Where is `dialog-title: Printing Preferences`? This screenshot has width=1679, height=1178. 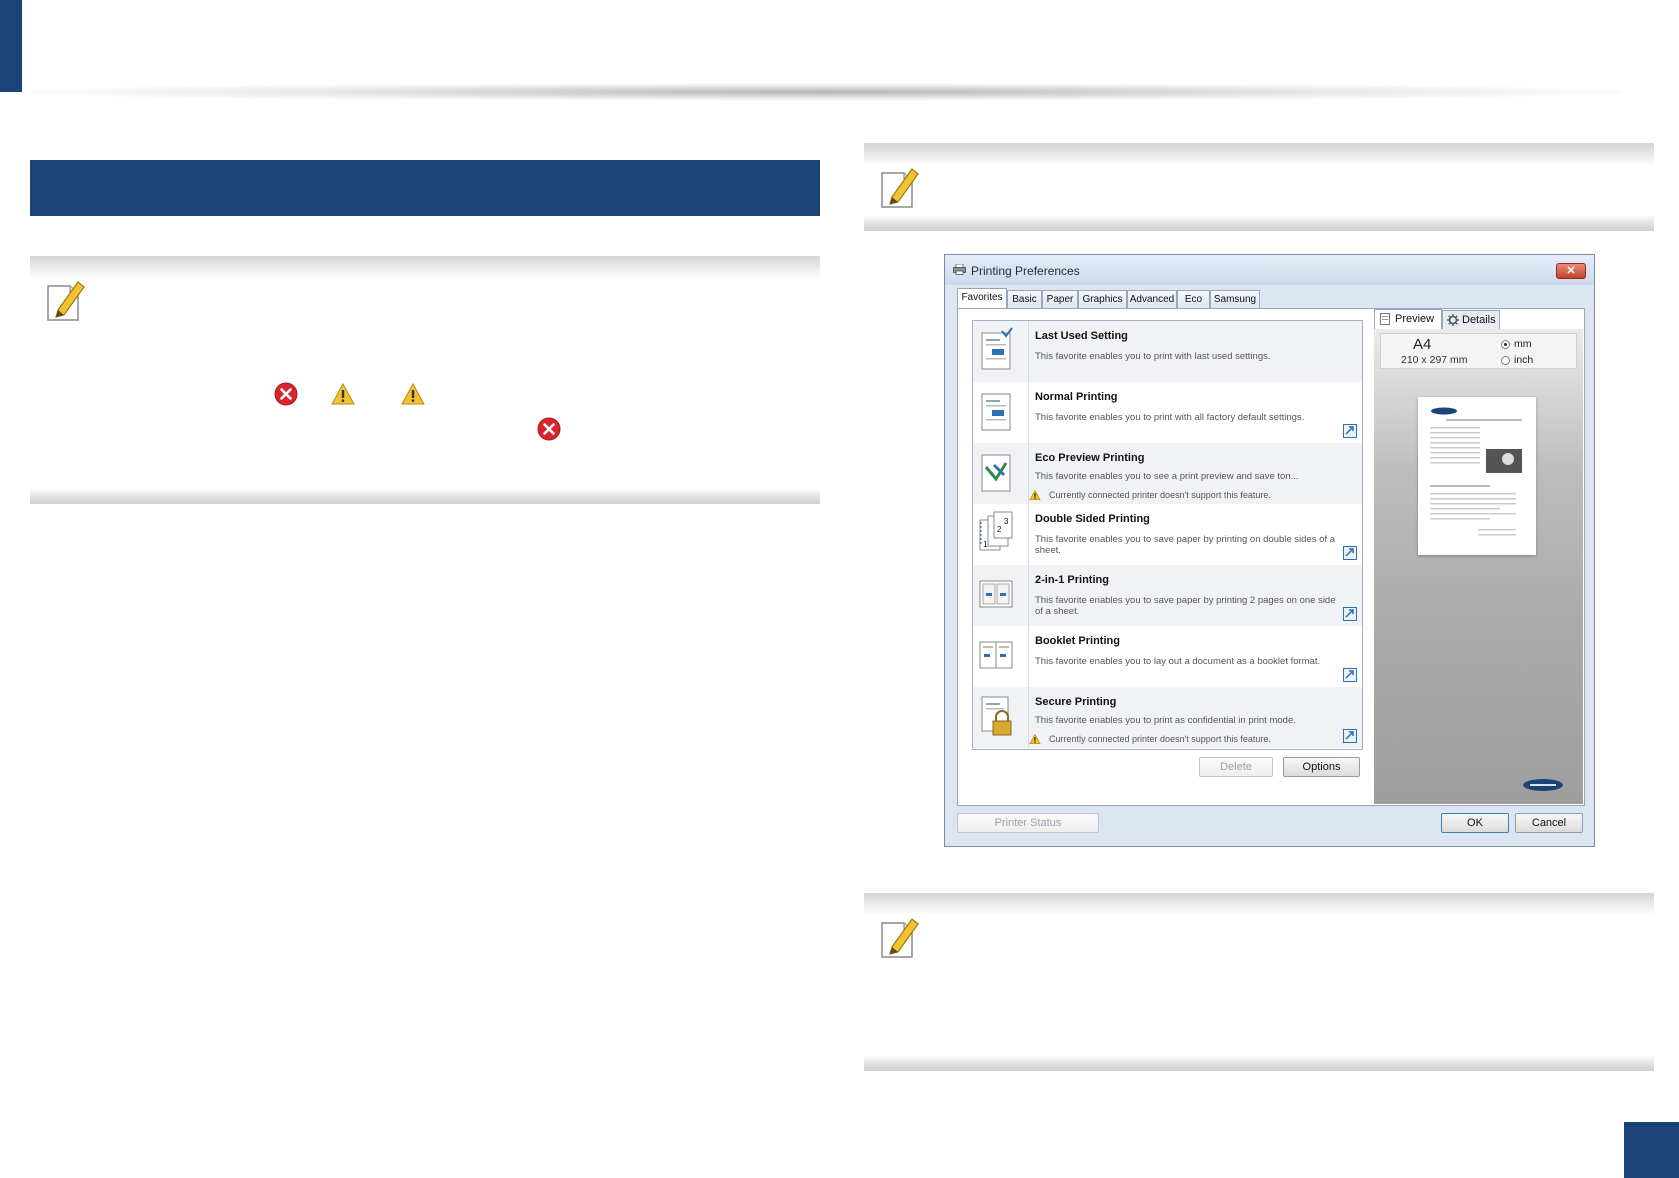 dialog-title: Printing Preferences is located at coordinates (1025, 271).